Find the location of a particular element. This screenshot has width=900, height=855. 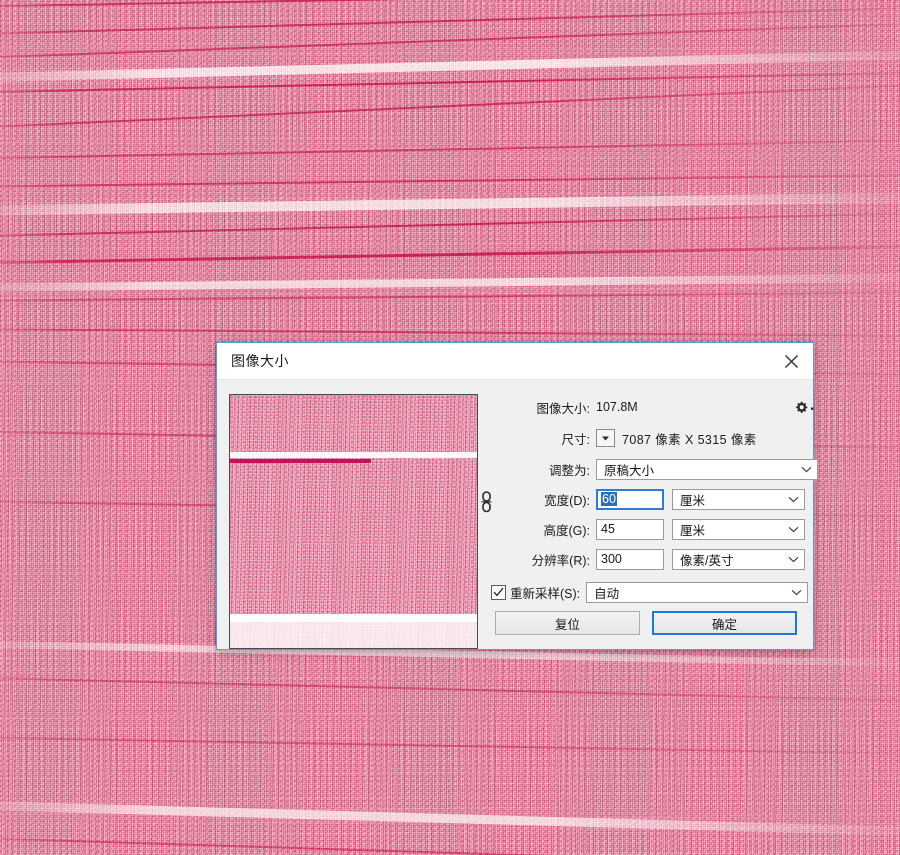

fit-to-label: 调整为: is located at coordinates (569, 470).